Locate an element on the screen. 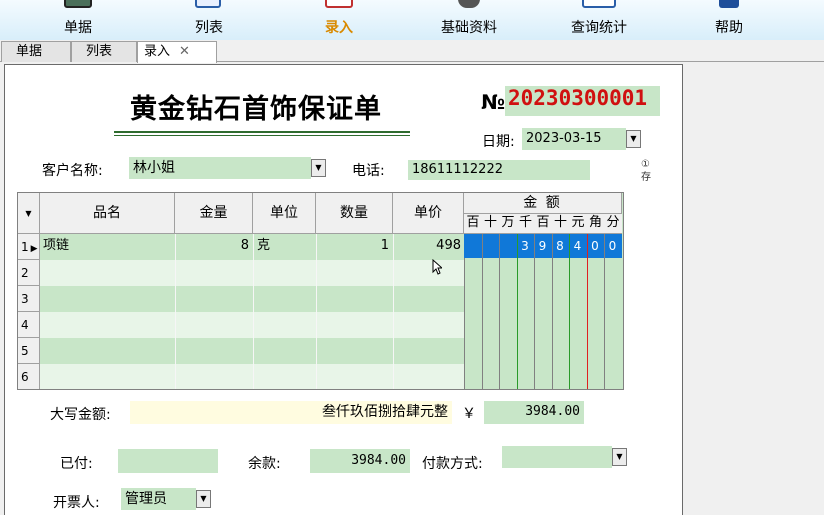 The height and width of the screenshot is (515, 824). grid-line is located at coordinates (253, 311).